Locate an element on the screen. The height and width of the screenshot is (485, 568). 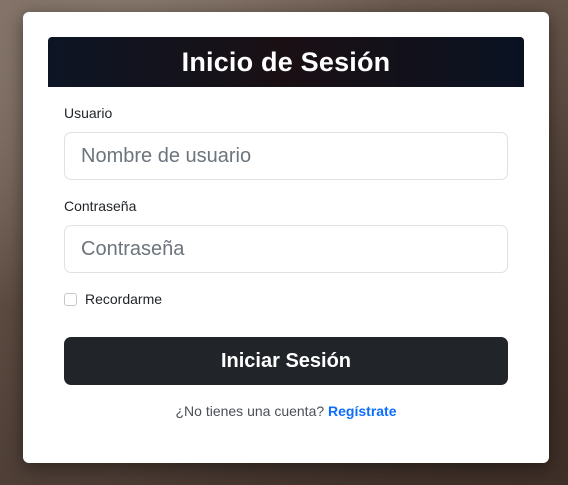
login-button: Iniciar Sesión is located at coordinates (286, 361).